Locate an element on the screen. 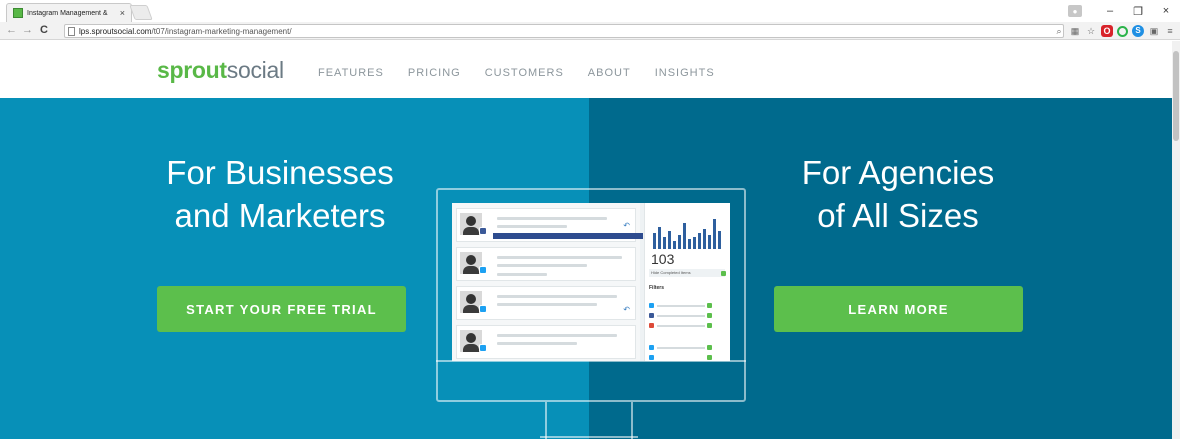 The height and width of the screenshot is (442, 1180). zoom-icon: ⌕ is located at coordinates (1059, 31).